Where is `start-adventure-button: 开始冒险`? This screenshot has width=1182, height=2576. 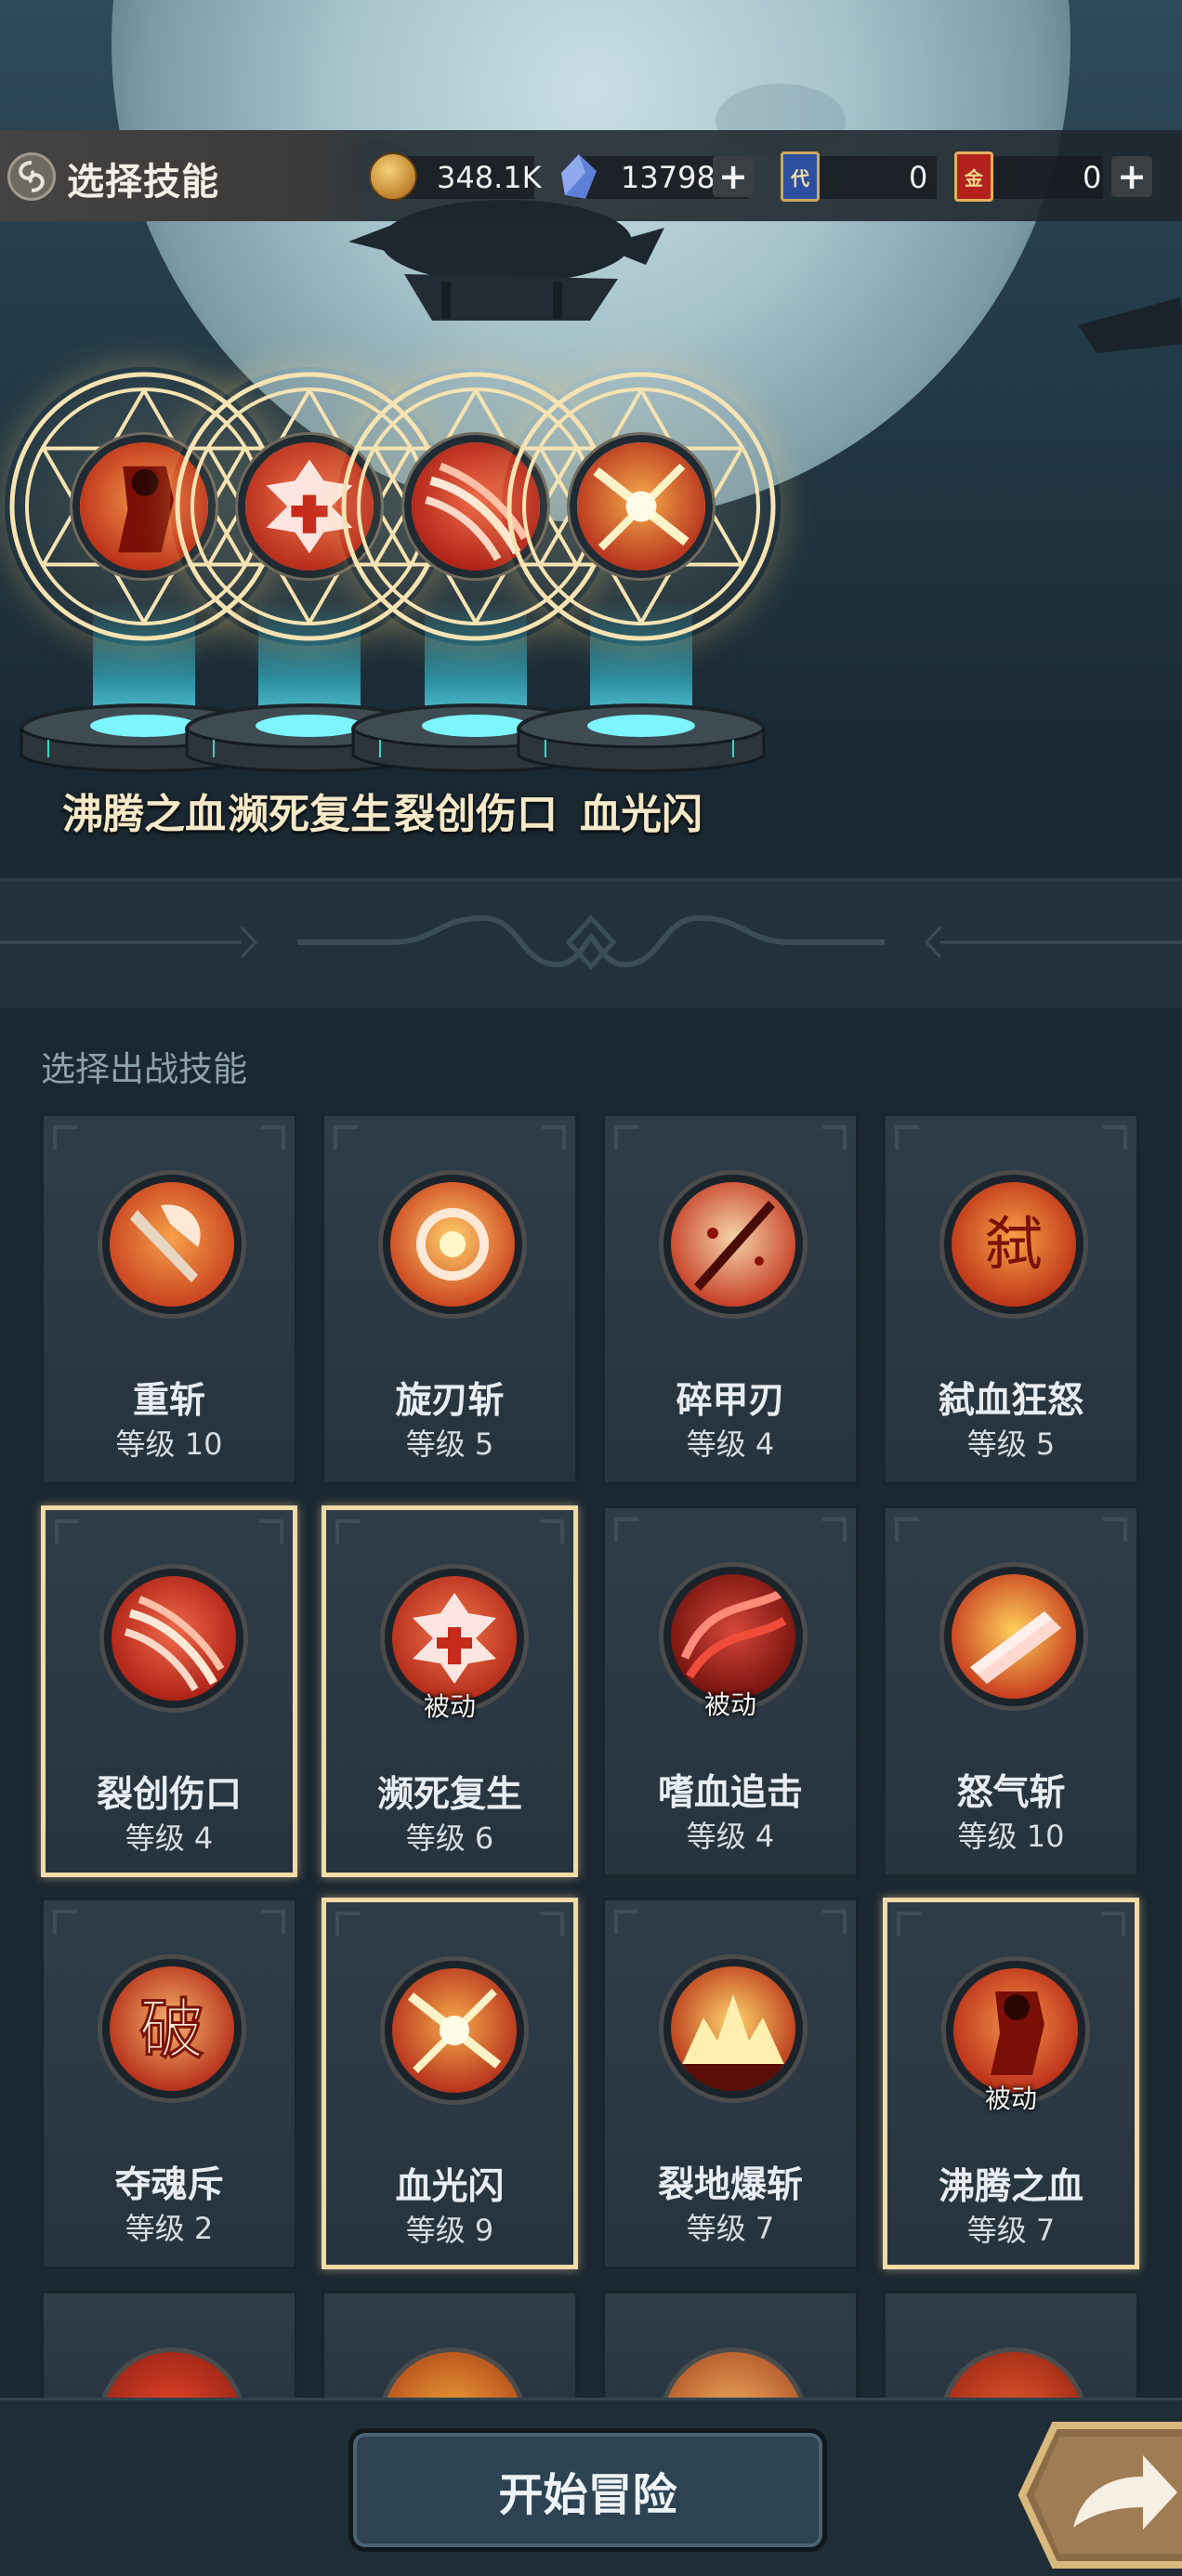 start-adventure-button: 开始冒险 is located at coordinates (587, 2490).